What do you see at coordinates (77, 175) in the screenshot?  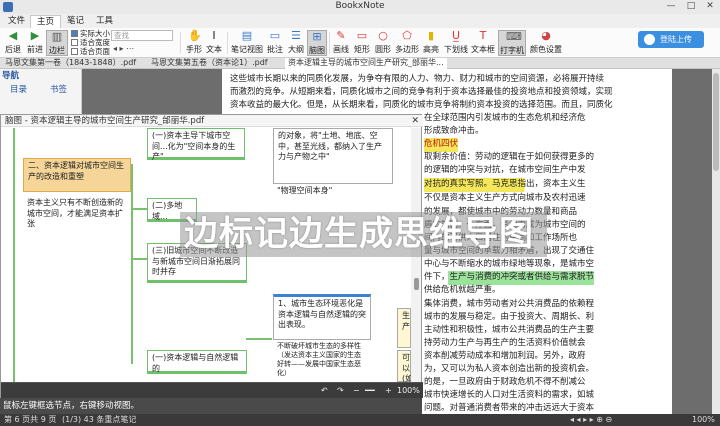 I see `mindmap-node-root: 二、资本逻辑对城市空间生产的改造和重塑` at bounding box center [77, 175].